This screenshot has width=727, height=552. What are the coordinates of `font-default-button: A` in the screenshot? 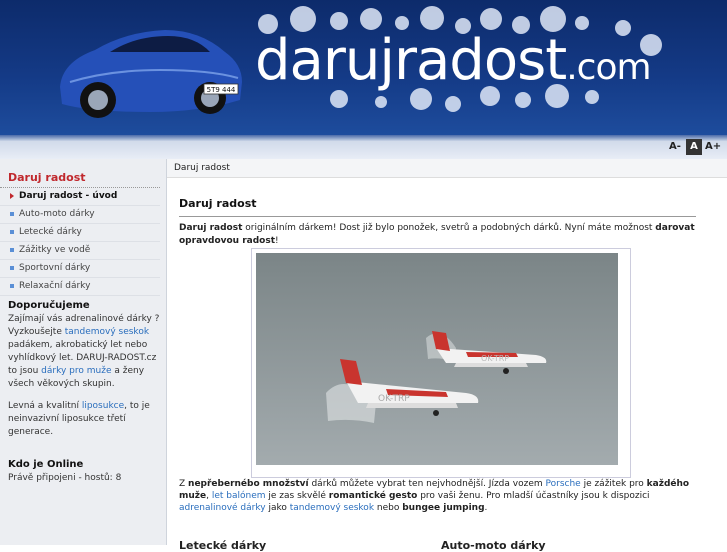 It's located at (694, 147).